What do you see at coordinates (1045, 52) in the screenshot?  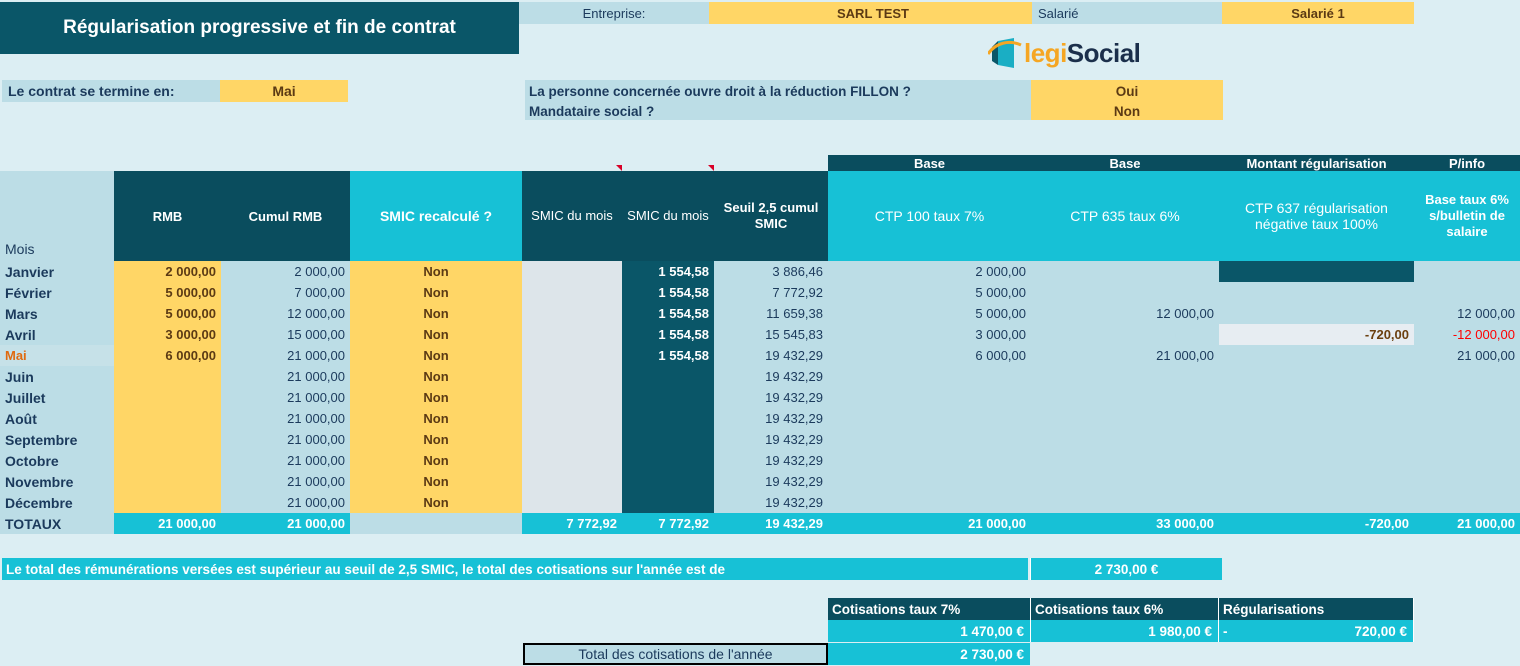 I see `logo-legi-text: legi` at bounding box center [1045, 52].